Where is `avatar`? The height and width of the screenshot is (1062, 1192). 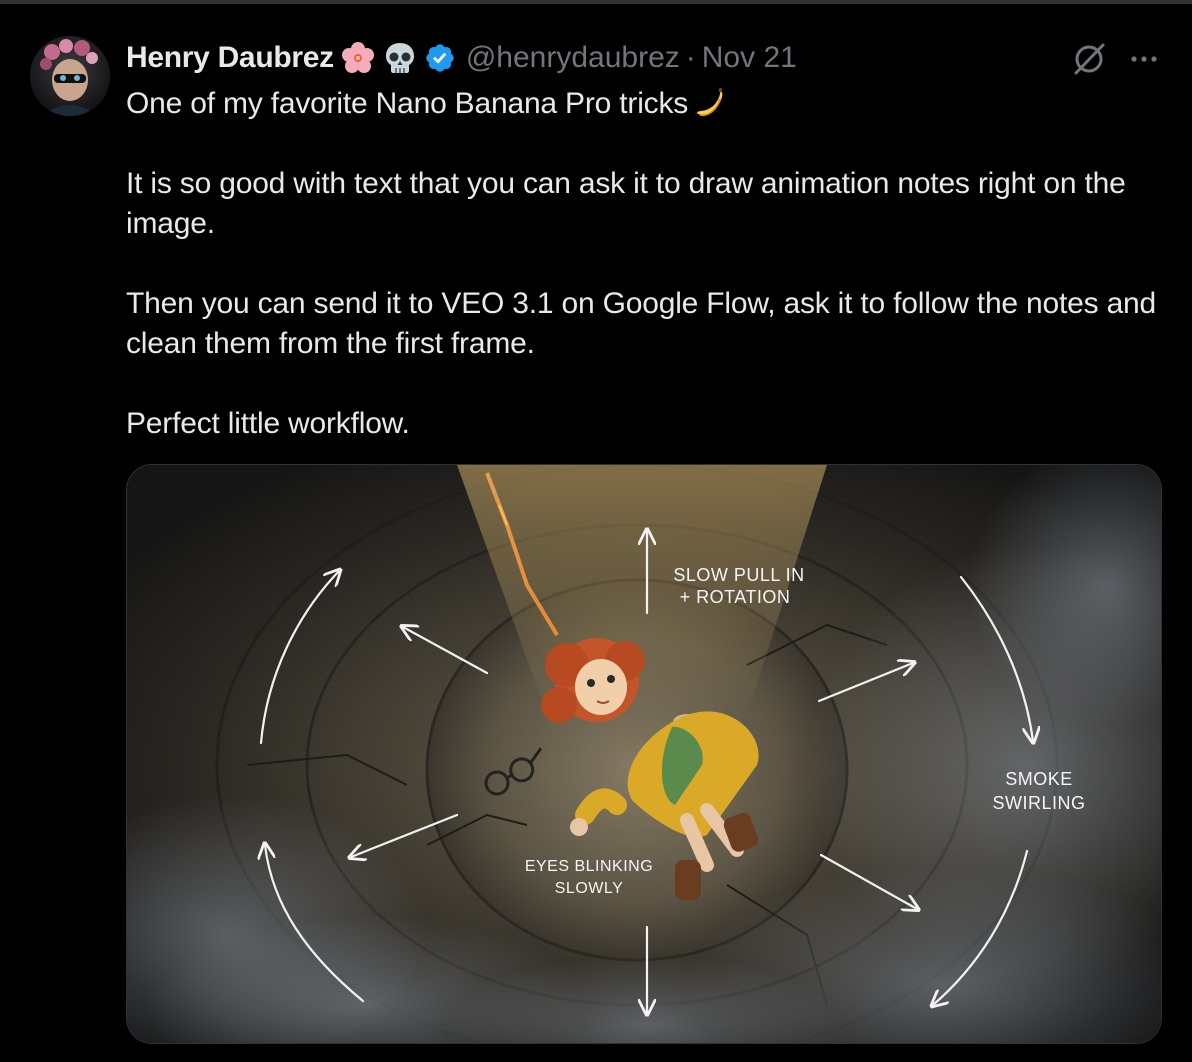 avatar is located at coordinates (70, 76).